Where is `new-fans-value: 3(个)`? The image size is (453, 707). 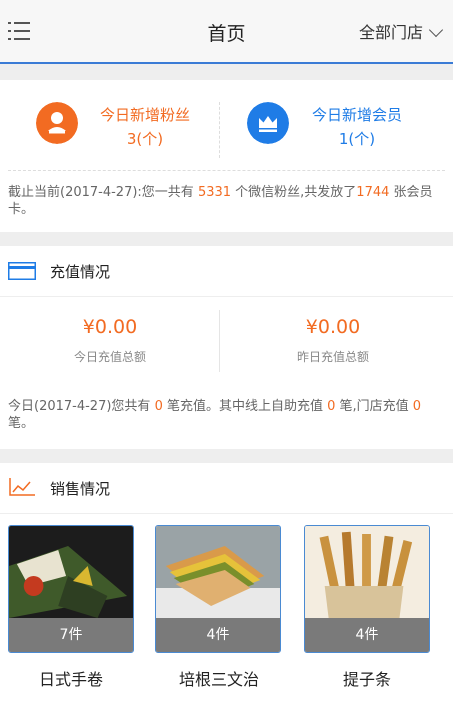
new-fans-value: 3(个) is located at coordinates (145, 139).